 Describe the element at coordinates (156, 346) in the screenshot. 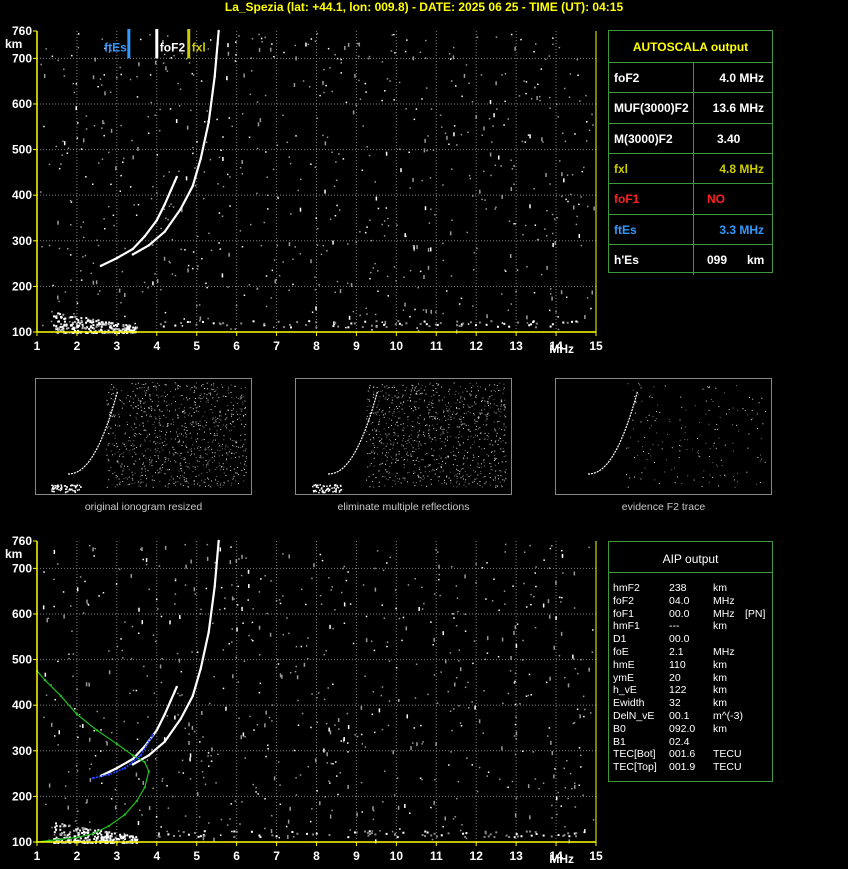

I see `x-tick-label: 4` at that location.